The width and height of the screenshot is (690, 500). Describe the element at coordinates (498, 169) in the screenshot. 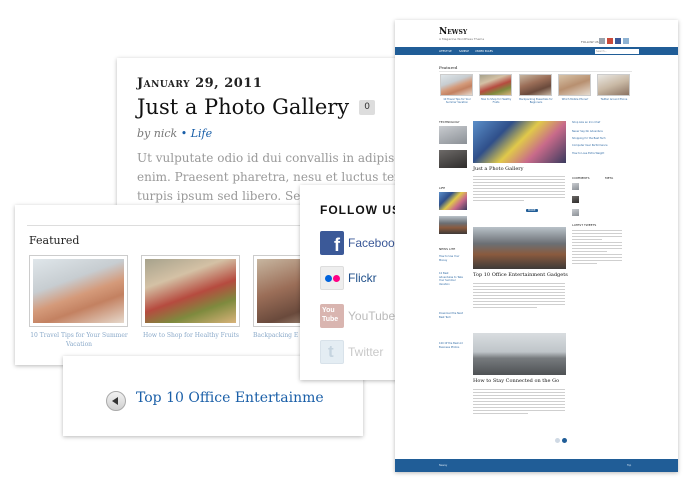

I see `article-title: Just a Photo Gallery` at that location.